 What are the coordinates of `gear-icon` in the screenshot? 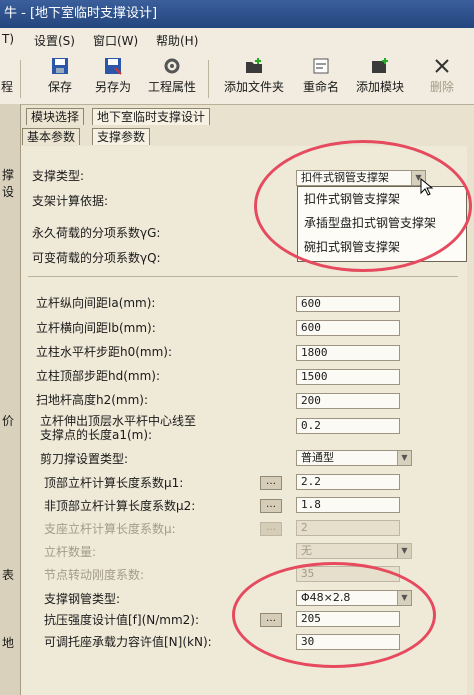 It's located at (172, 66).